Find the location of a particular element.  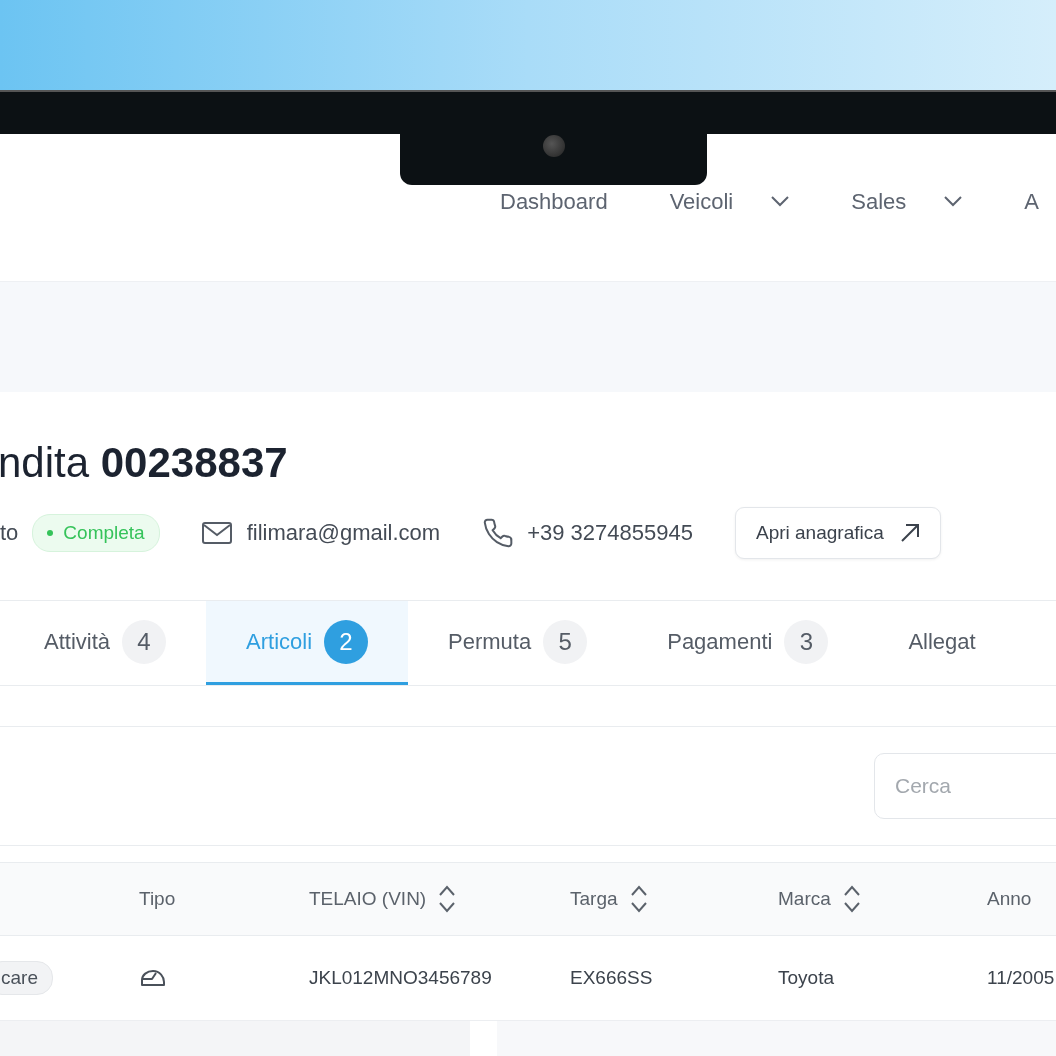

tab: Allegat is located at coordinates (942, 643).